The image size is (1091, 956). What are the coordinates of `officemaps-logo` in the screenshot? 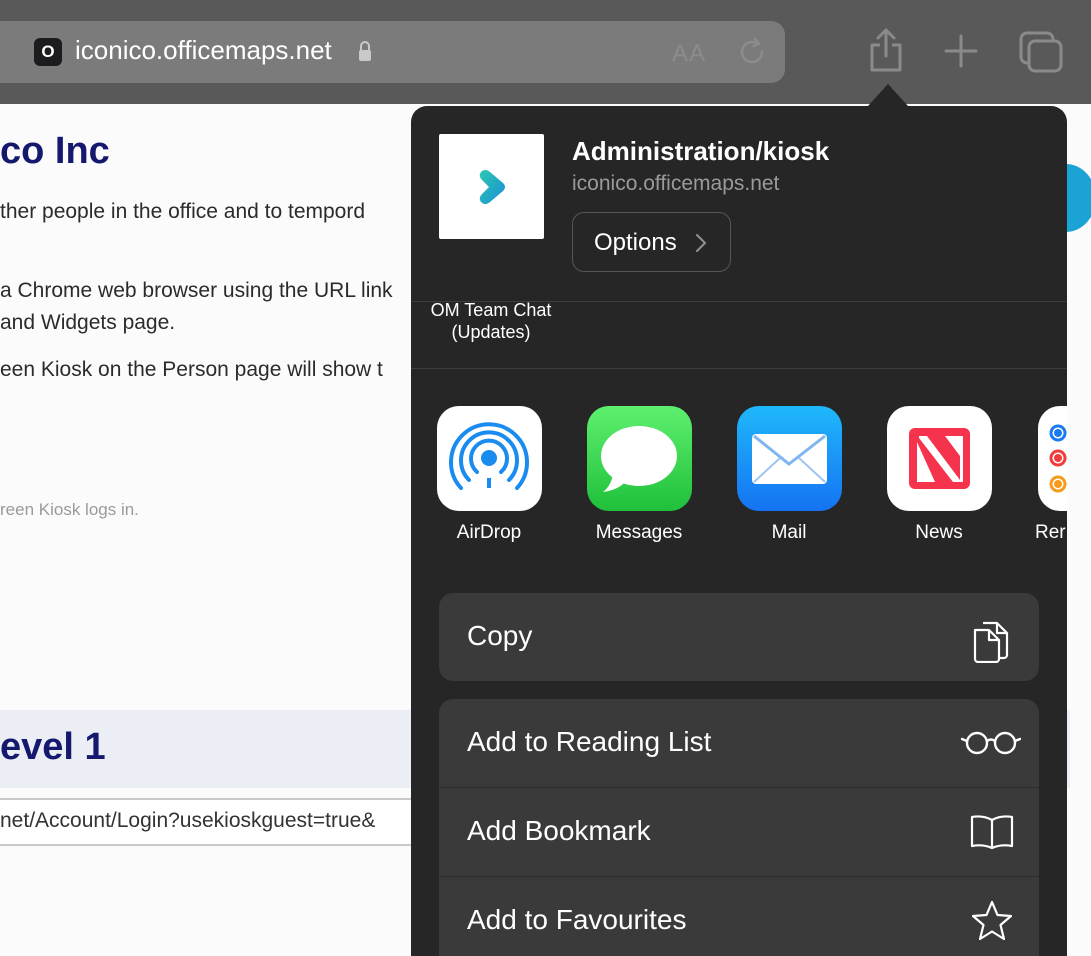 It's located at (492, 187).